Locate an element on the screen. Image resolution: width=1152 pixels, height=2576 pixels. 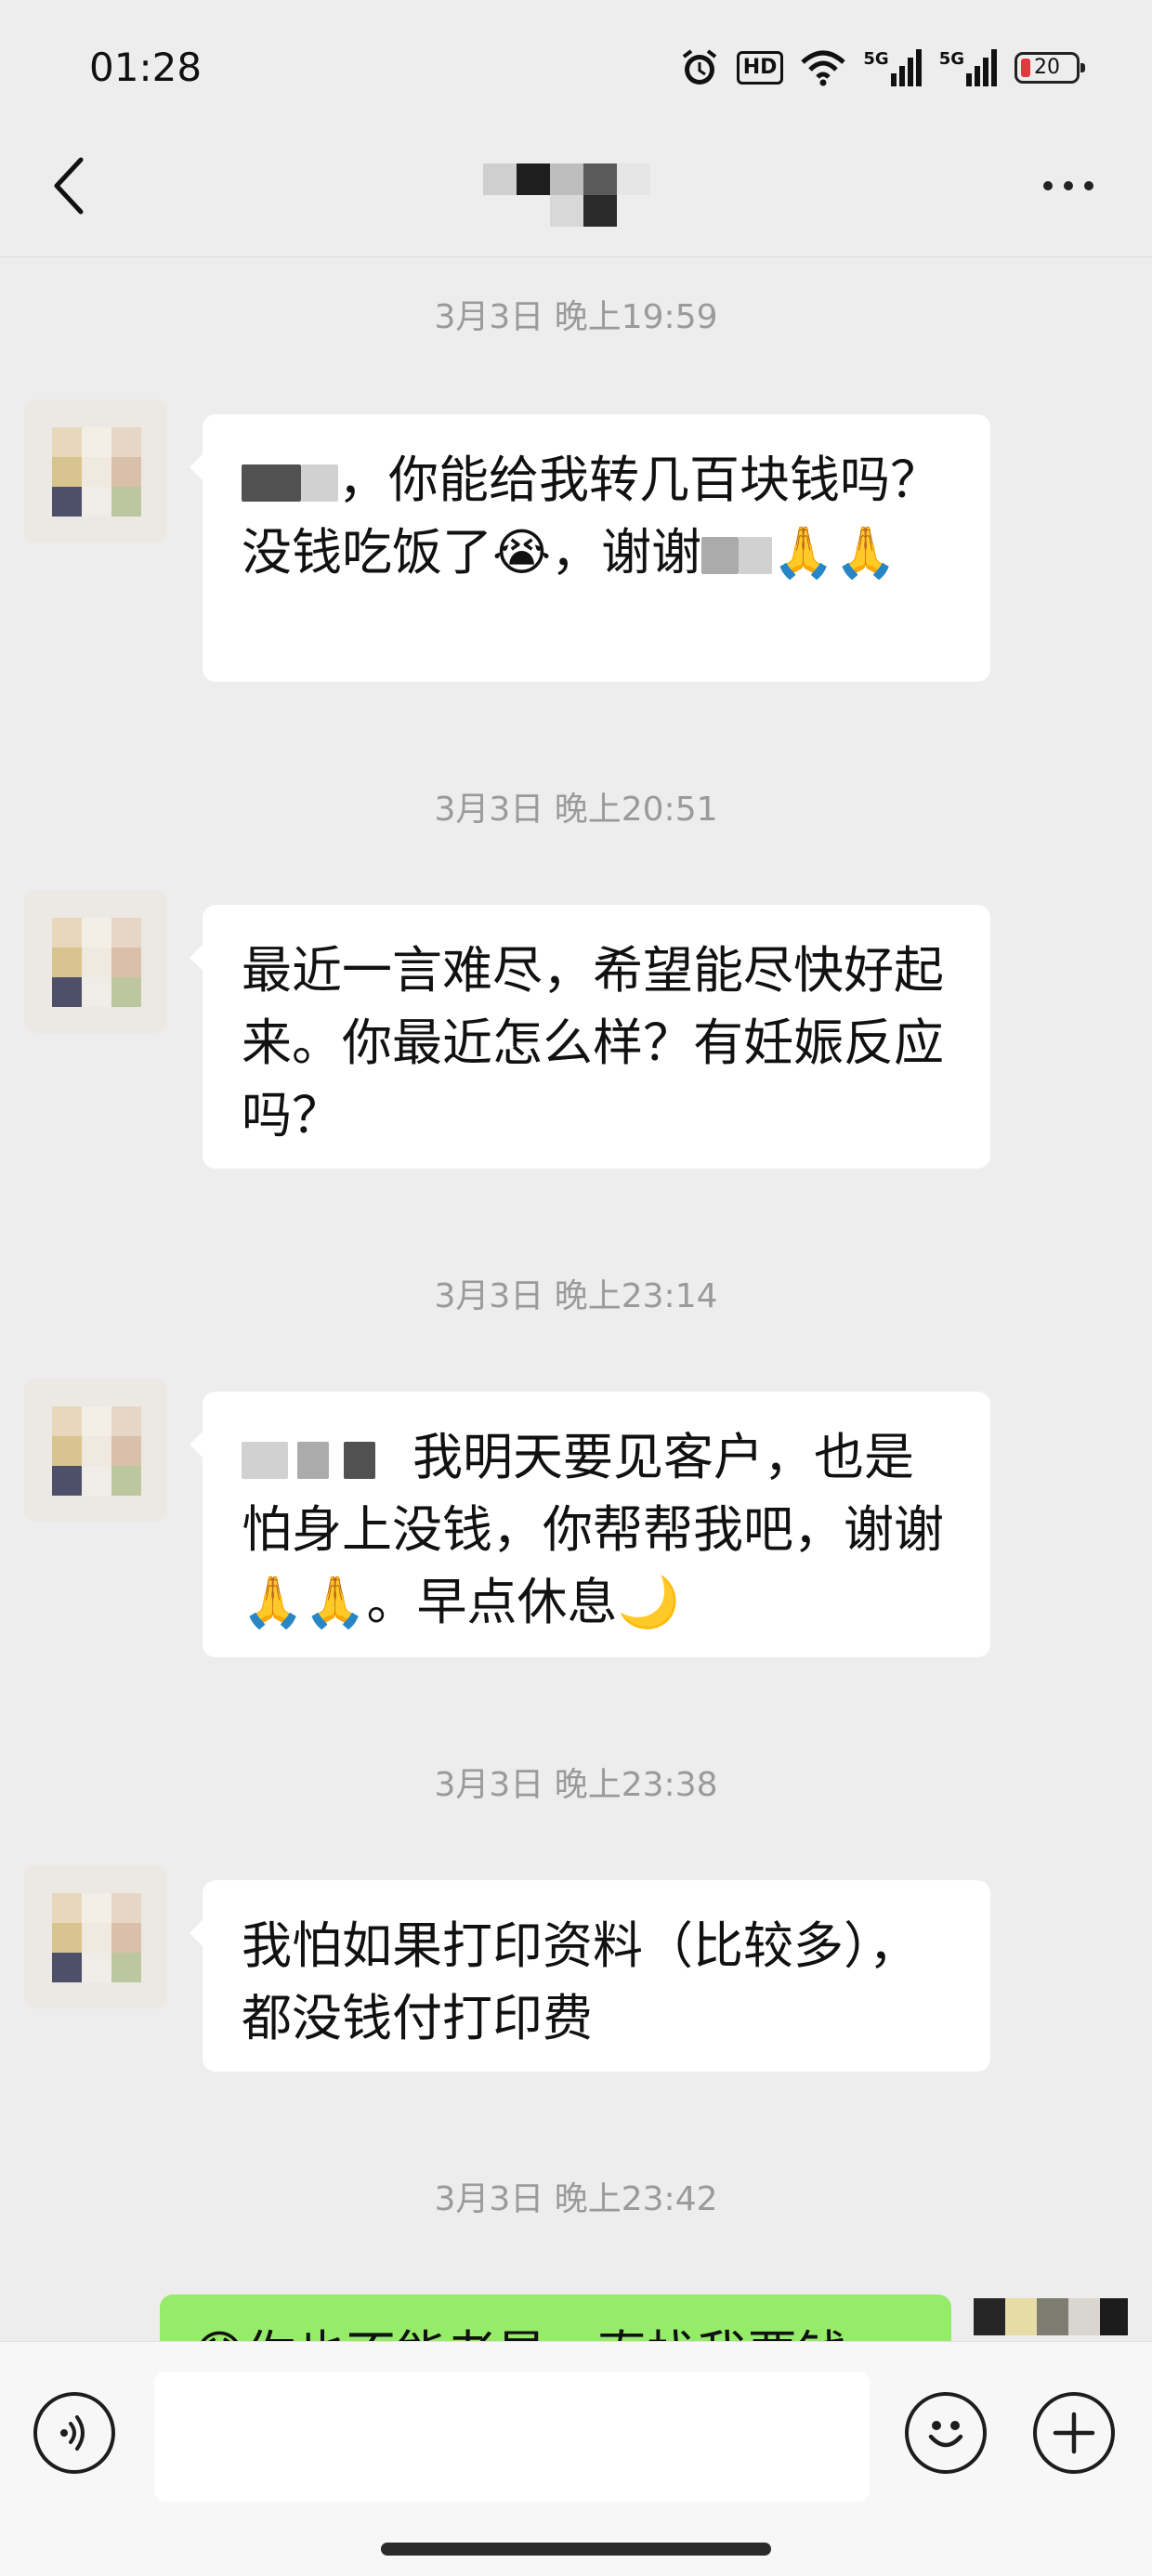
message-bubble-received: 我明天要见客户，也是怕身上没钱，你帮帮我吧，谢谢🙏🙏。早点休息🌙 is located at coordinates (590, 1524).